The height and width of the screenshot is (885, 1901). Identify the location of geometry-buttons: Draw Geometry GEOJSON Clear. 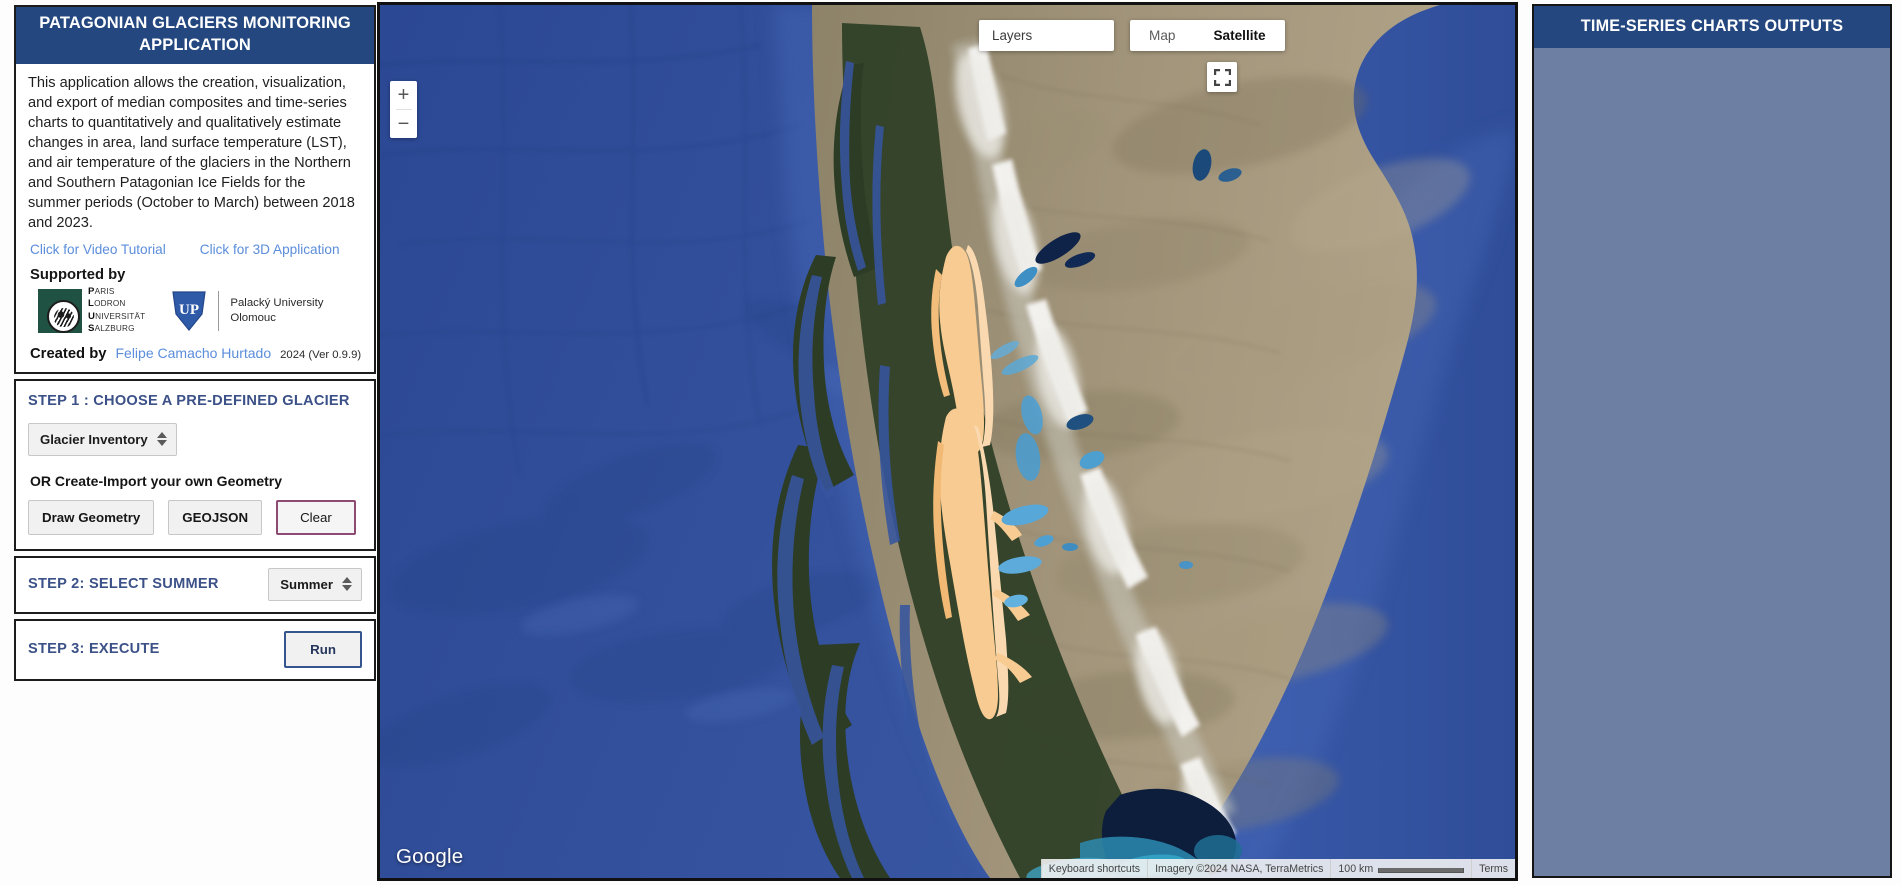
(195, 517).